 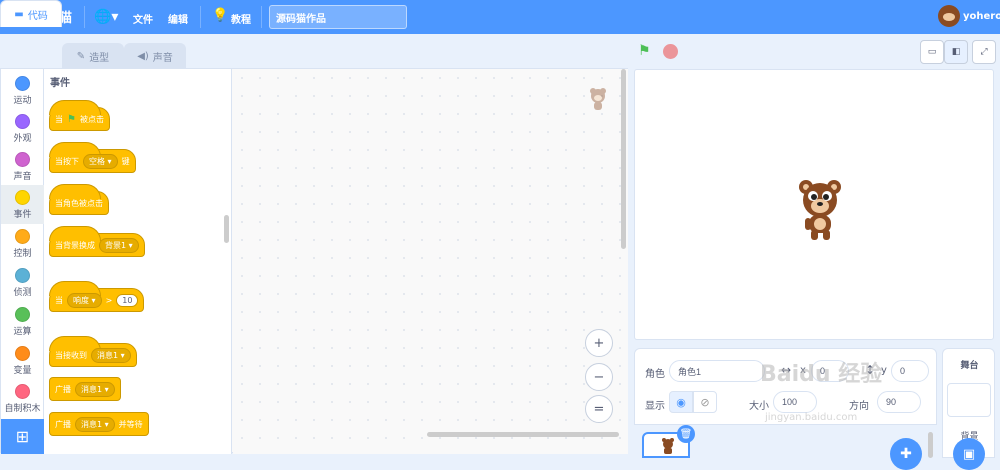 What do you see at coordinates (97, 241) in the screenshot?
I see `block-when-backdrop-switches: 当背景换成 背景1 ▾` at bounding box center [97, 241].